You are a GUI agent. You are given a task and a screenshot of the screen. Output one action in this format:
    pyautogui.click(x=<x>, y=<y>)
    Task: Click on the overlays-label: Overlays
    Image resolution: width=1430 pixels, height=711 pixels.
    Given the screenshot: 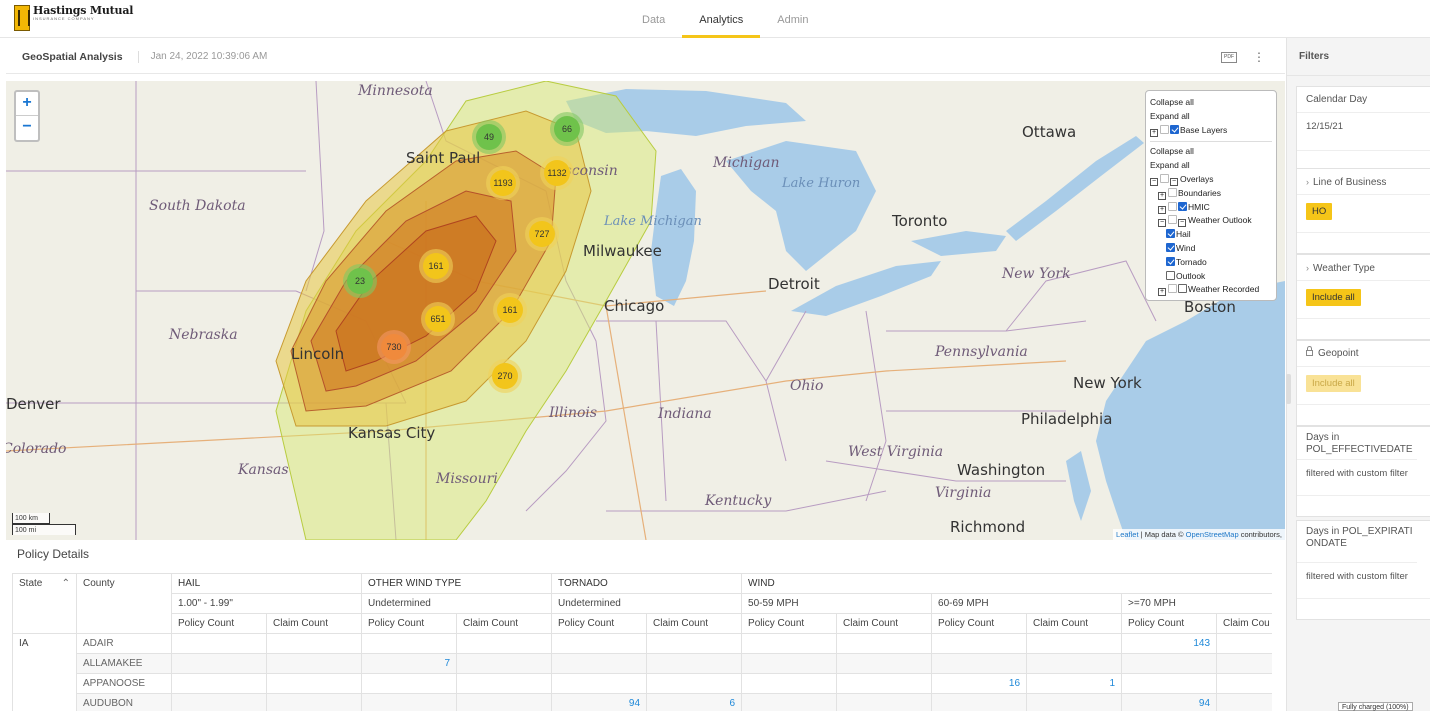 What is the action you would take?
    pyautogui.click(x=1197, y=178)
    